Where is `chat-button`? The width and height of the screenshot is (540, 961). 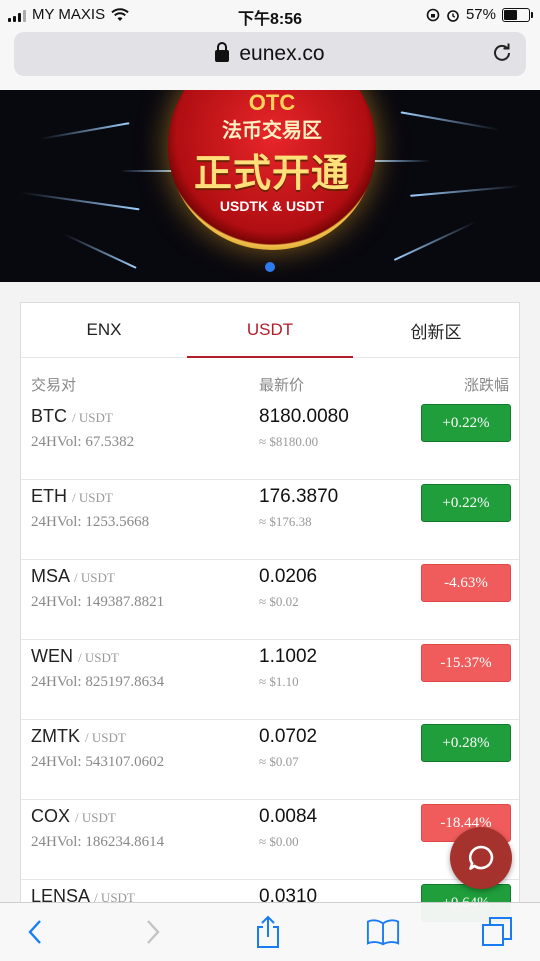
chat-button is located at coordinates (481, 858).